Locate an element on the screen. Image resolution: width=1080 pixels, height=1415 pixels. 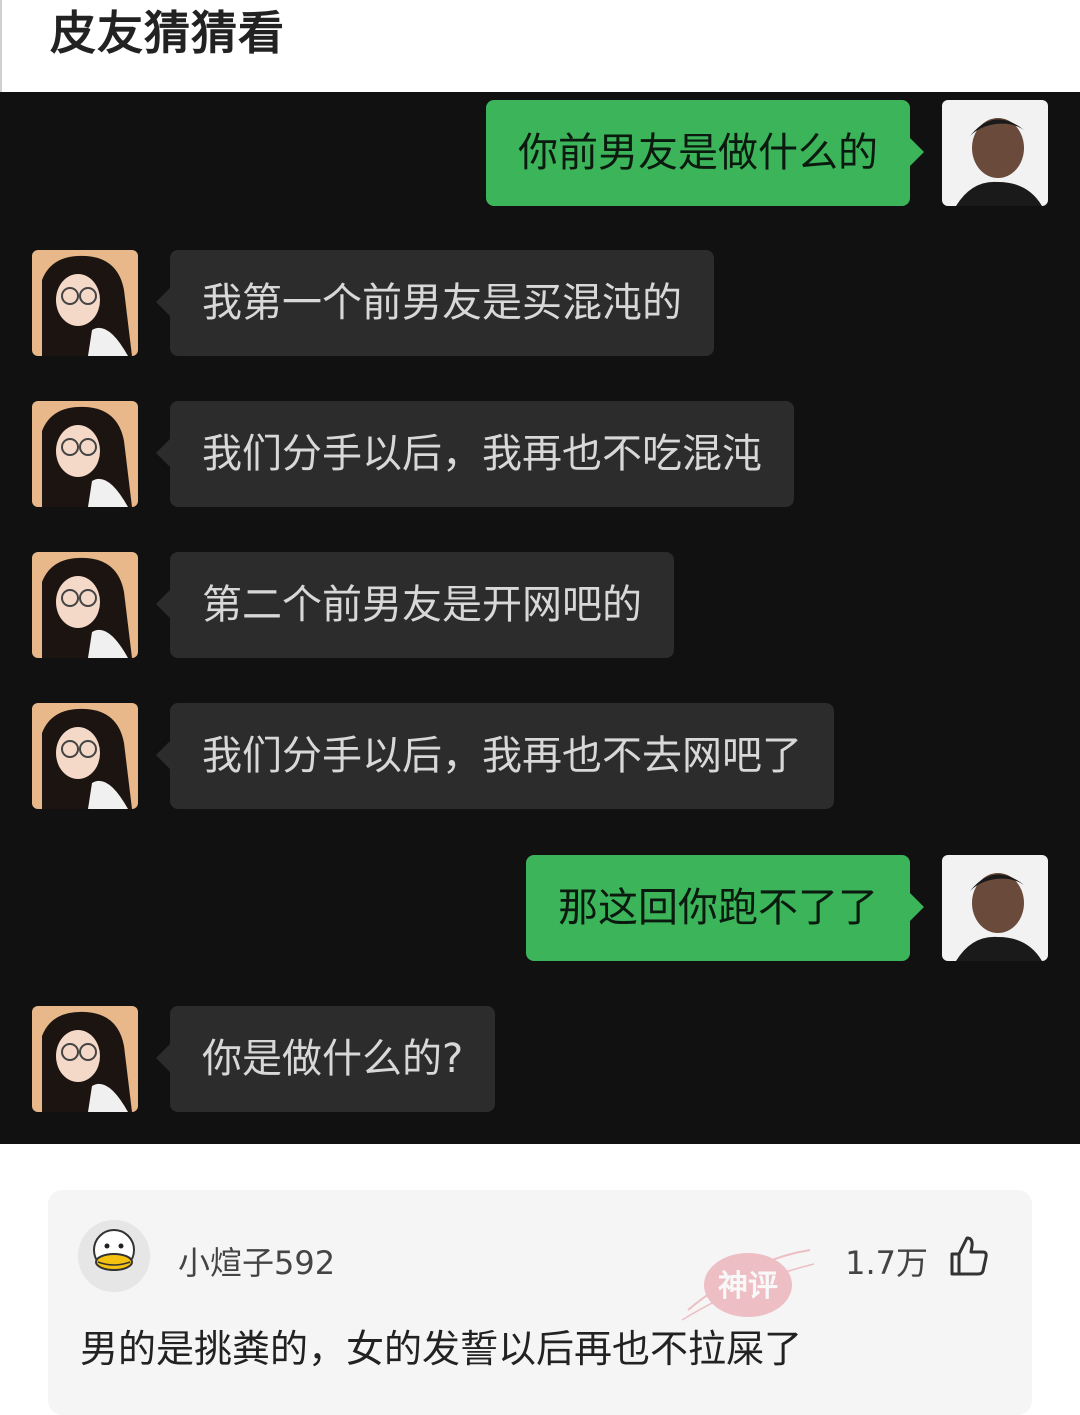
stamp-text: 神评 is located at coordinates (748, 1286).